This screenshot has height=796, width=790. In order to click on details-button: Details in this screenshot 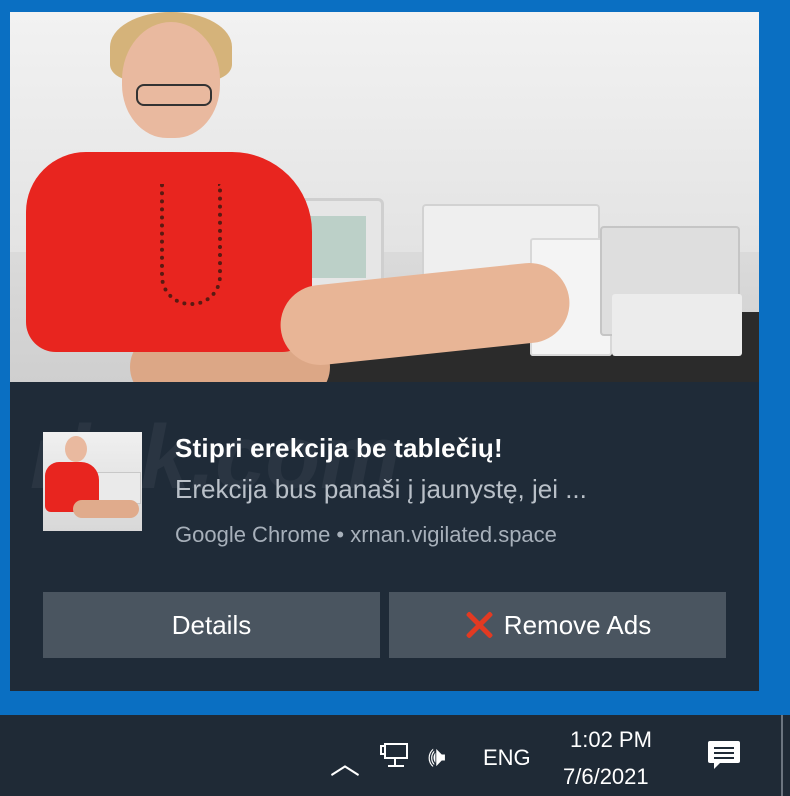, I will do `click(211, 625)`.